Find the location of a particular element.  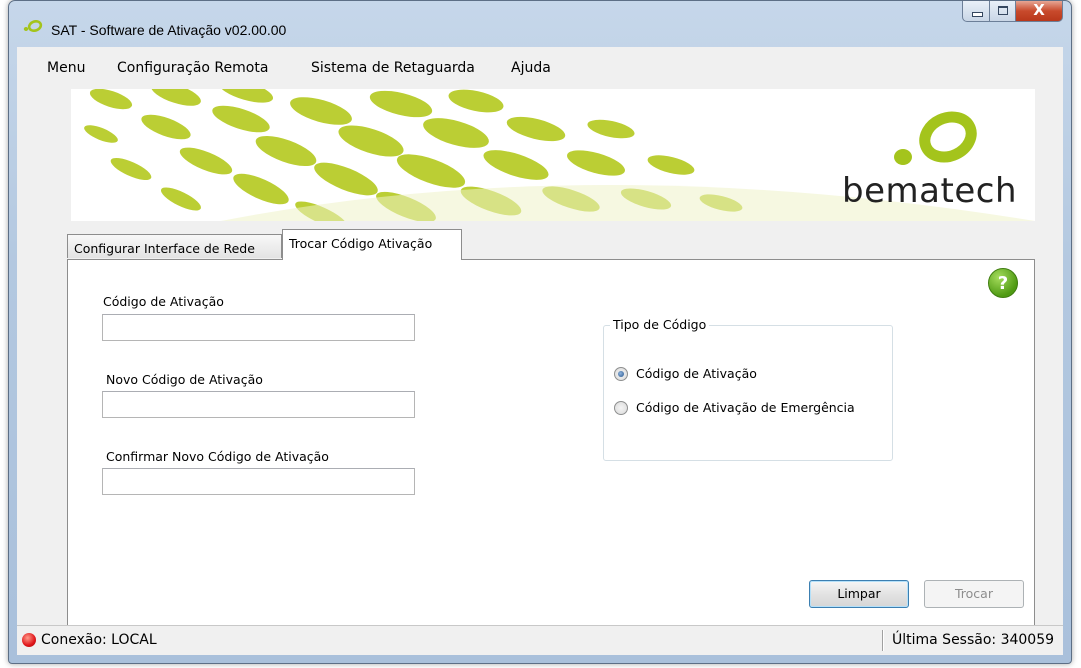

radio-codigo-ativacao: Código de Ativação is located at coordinates (685, 373).